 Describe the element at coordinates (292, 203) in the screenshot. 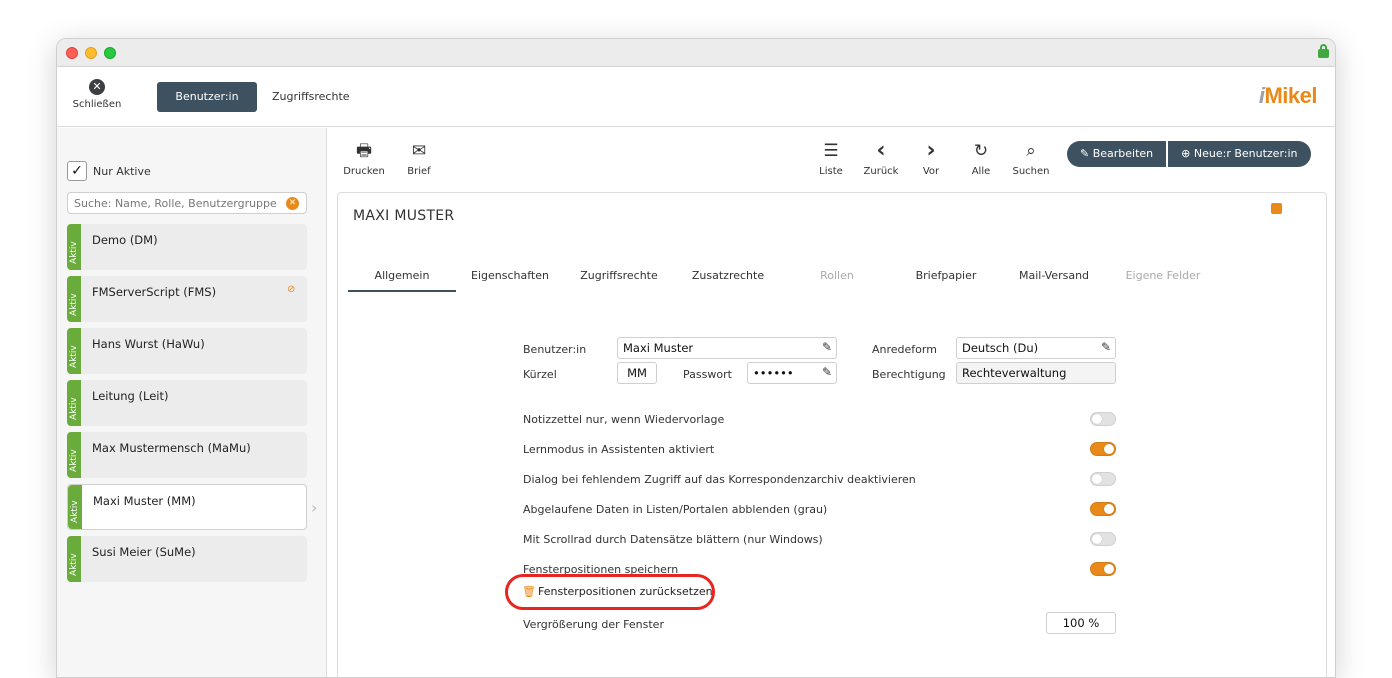

I see `clear-search-icon: ✕` at that location.